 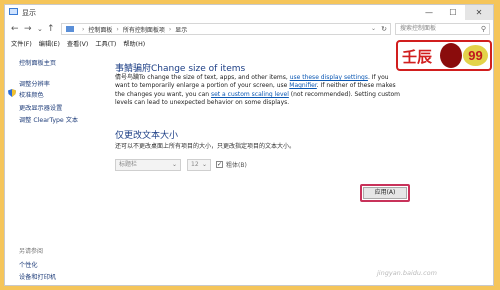 I want to click on font-size-select: 12 ⌄, so click(x=199, y=165).